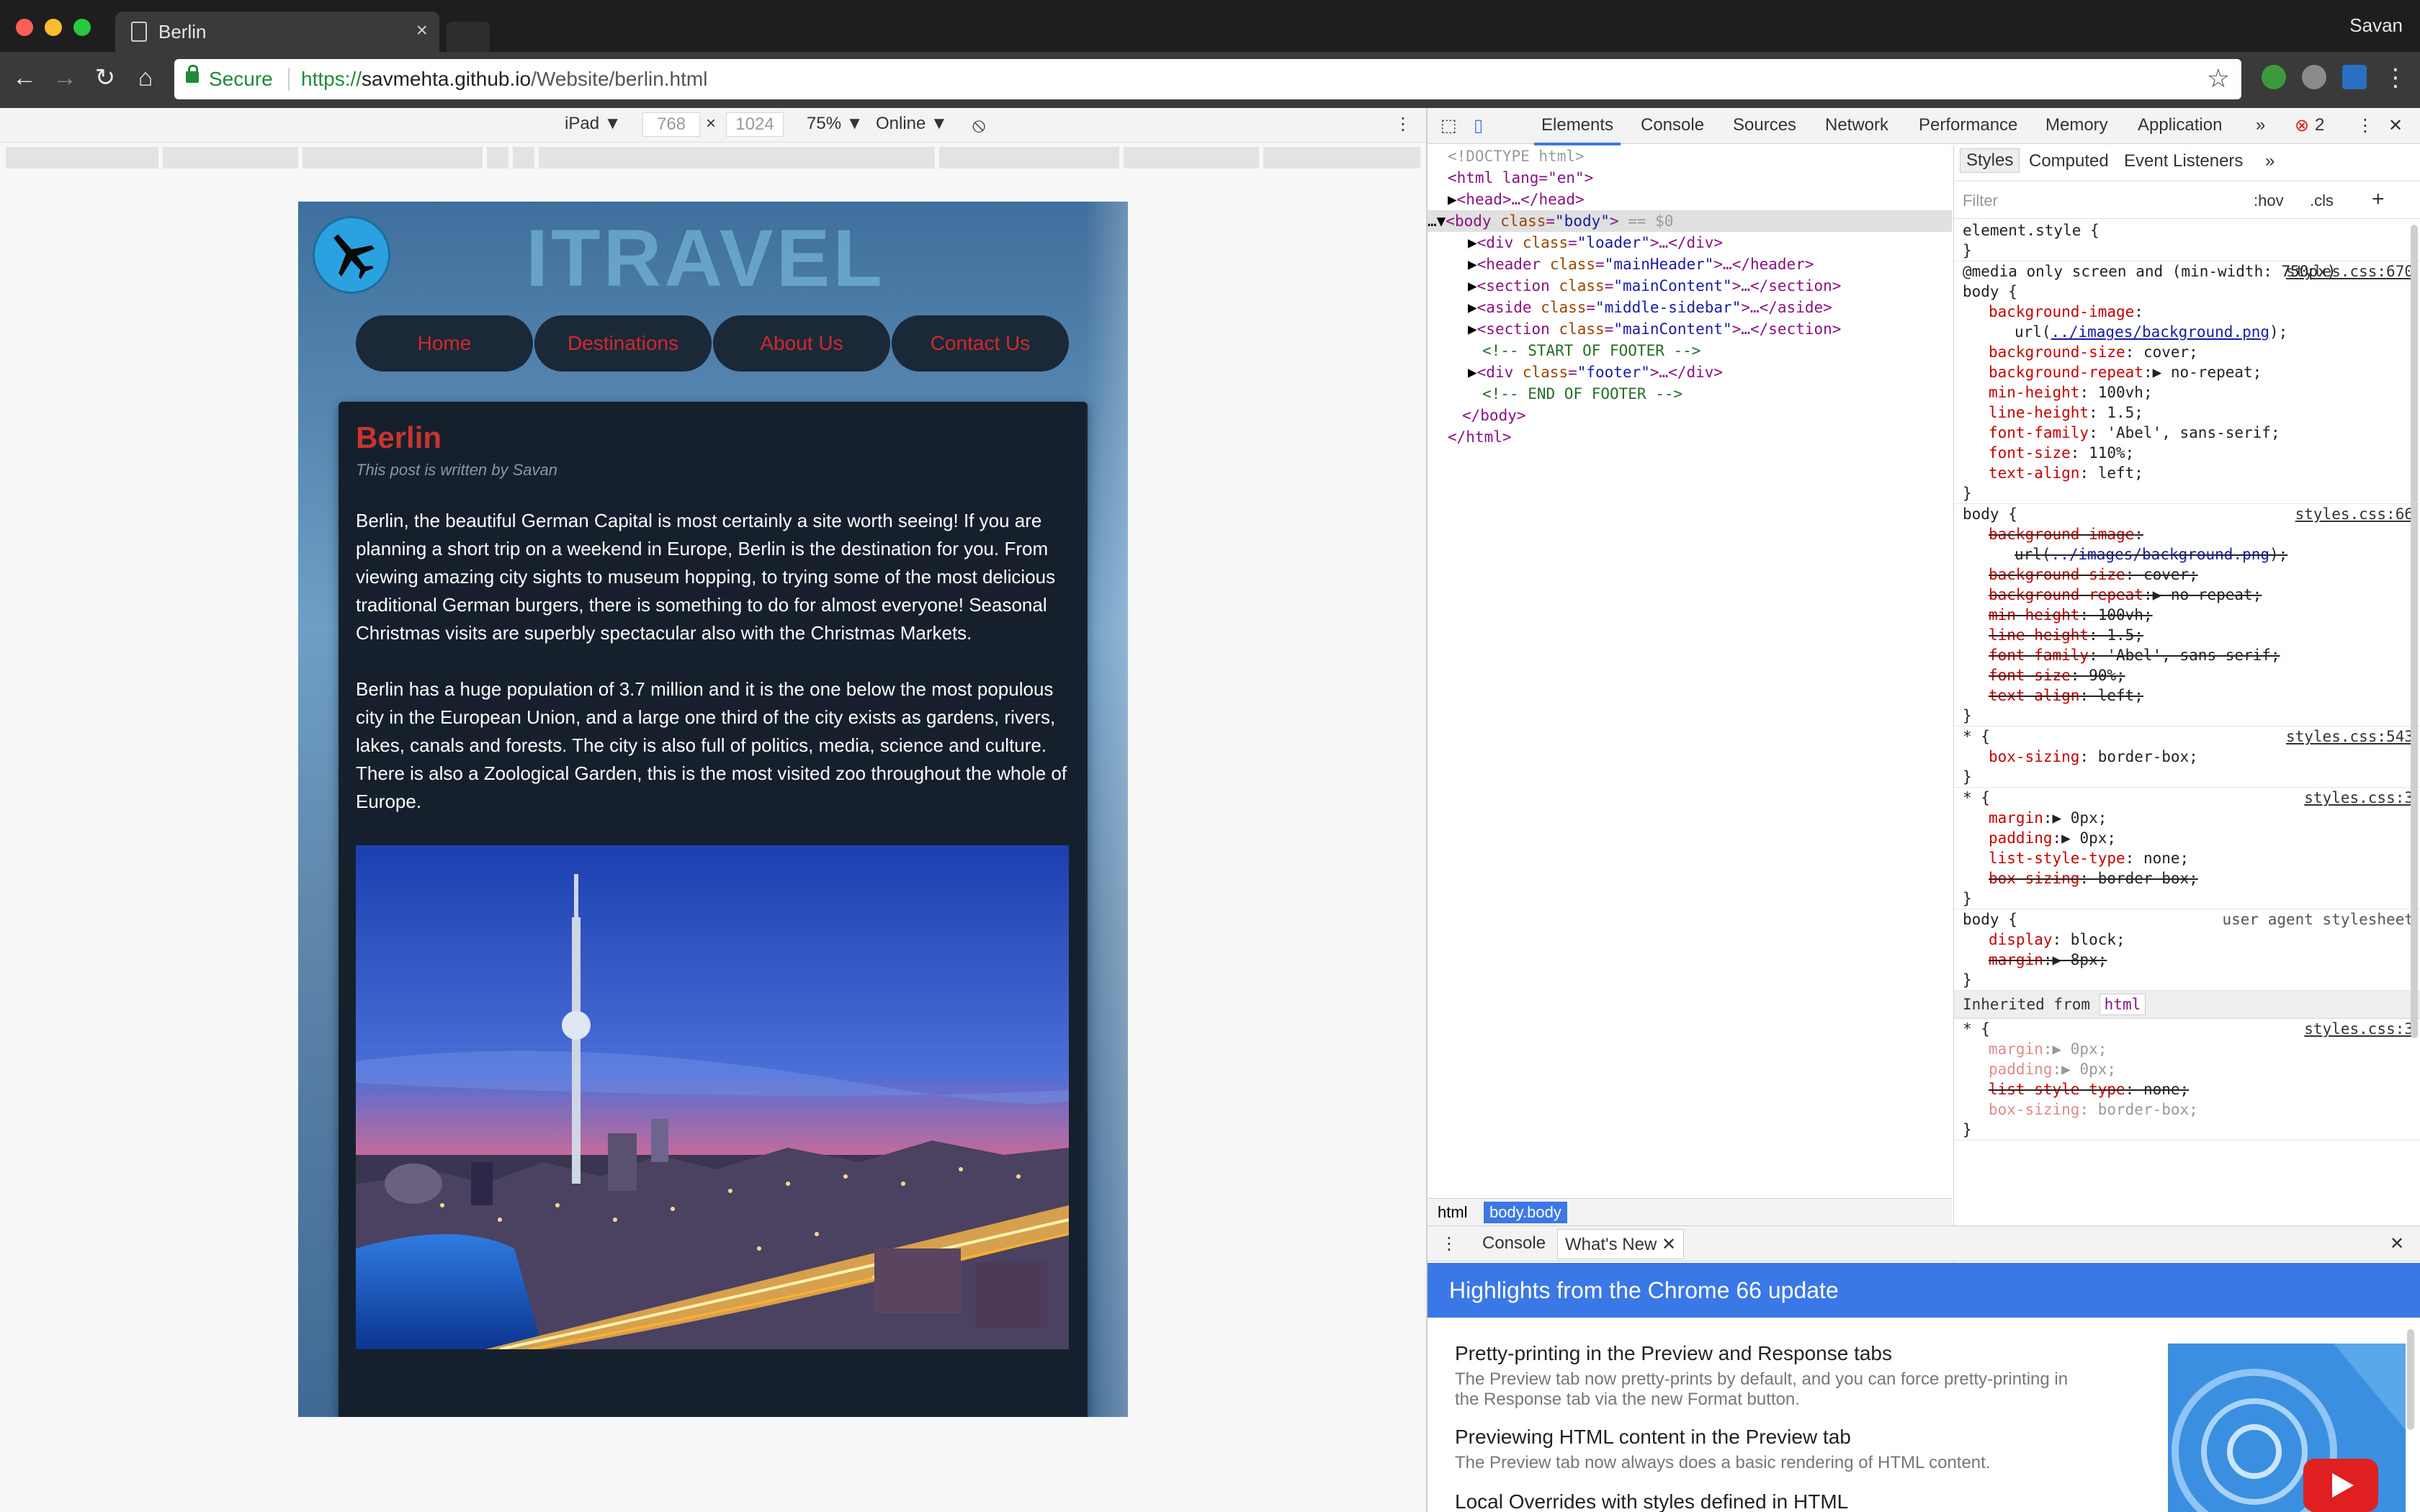 This screenshot has width=2420, height=1512. Describe the element at coordinates (241, 79) in the screenshot. I see `secure-label: Secure` at that location.